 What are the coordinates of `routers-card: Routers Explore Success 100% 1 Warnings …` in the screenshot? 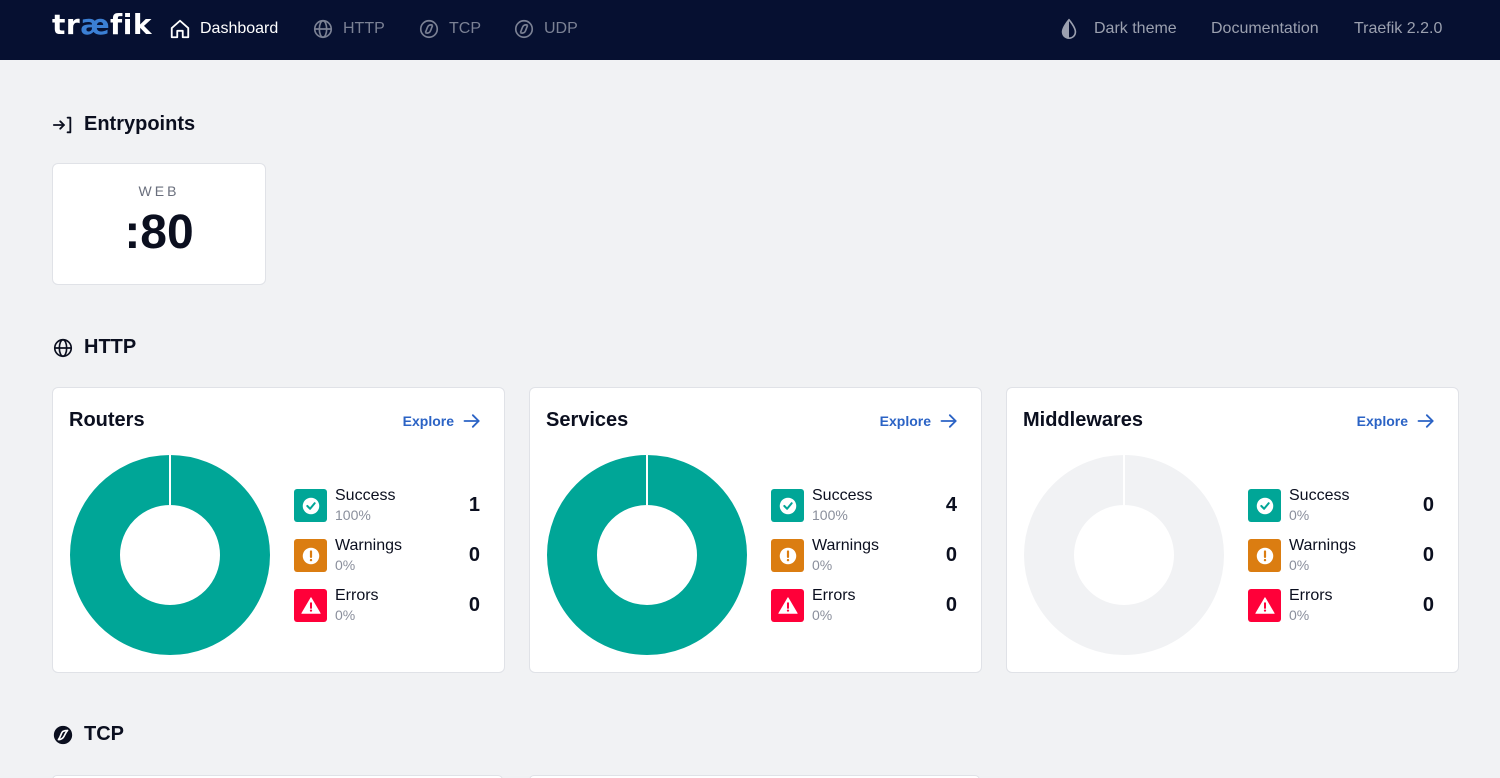 It's located at (278, 530).